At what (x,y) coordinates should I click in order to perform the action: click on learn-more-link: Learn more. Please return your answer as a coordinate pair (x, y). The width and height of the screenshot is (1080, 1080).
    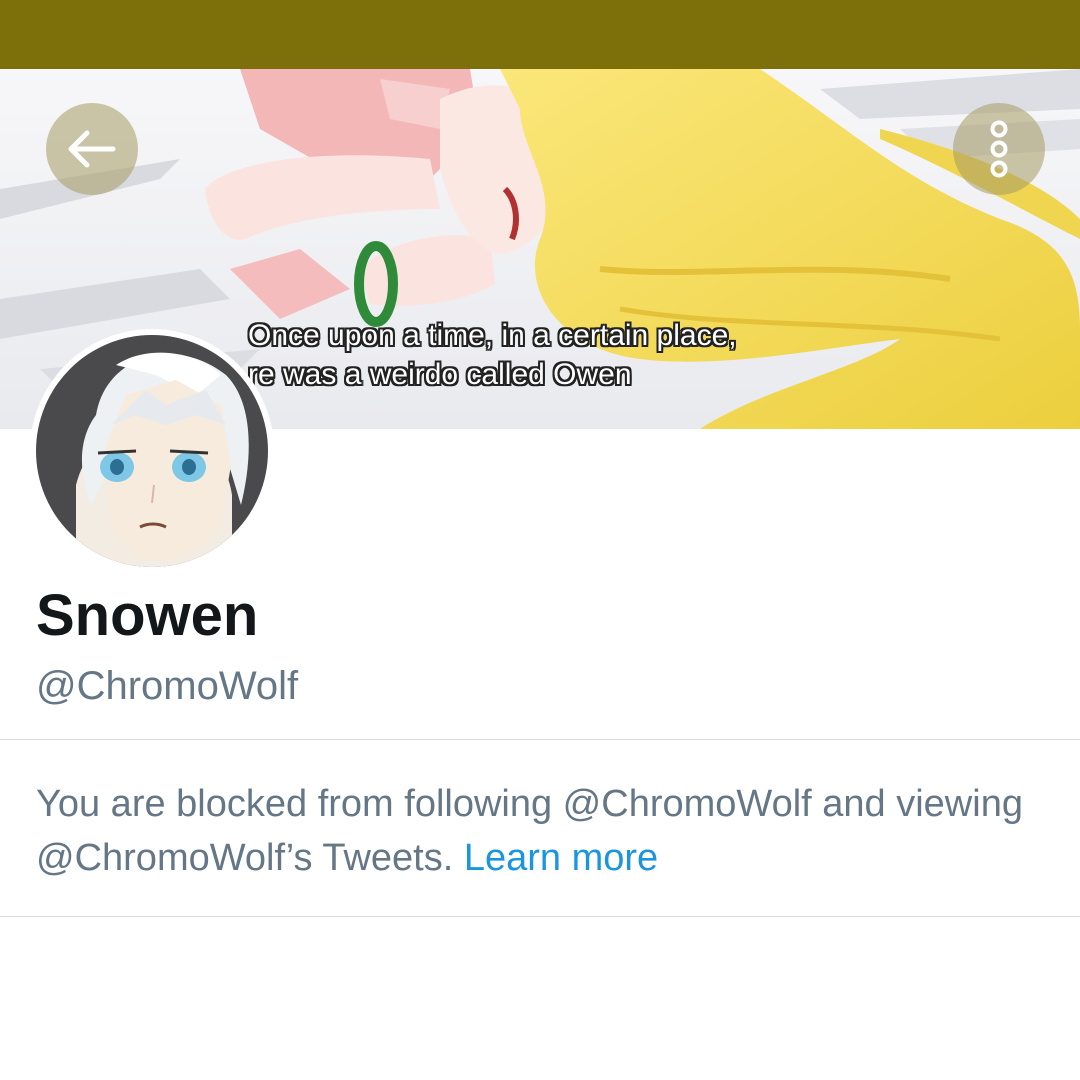
    Looking at the image, I should click on (561, 858).